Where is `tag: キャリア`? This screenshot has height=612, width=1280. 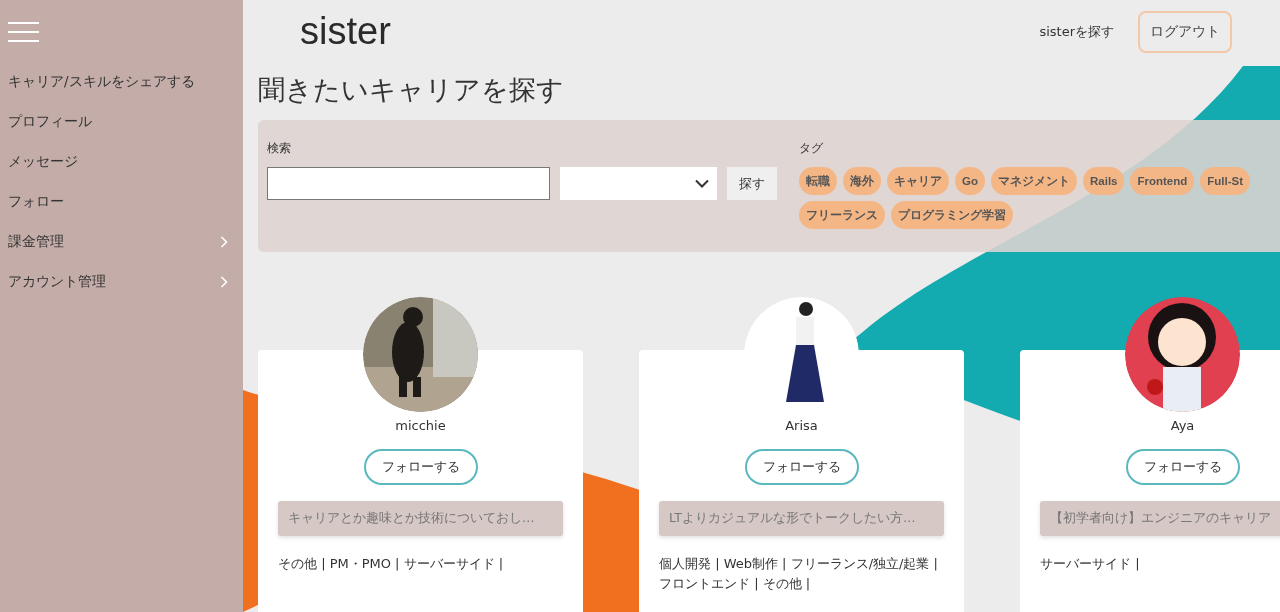 tag: キャリア is located at coordinates (918, 181).